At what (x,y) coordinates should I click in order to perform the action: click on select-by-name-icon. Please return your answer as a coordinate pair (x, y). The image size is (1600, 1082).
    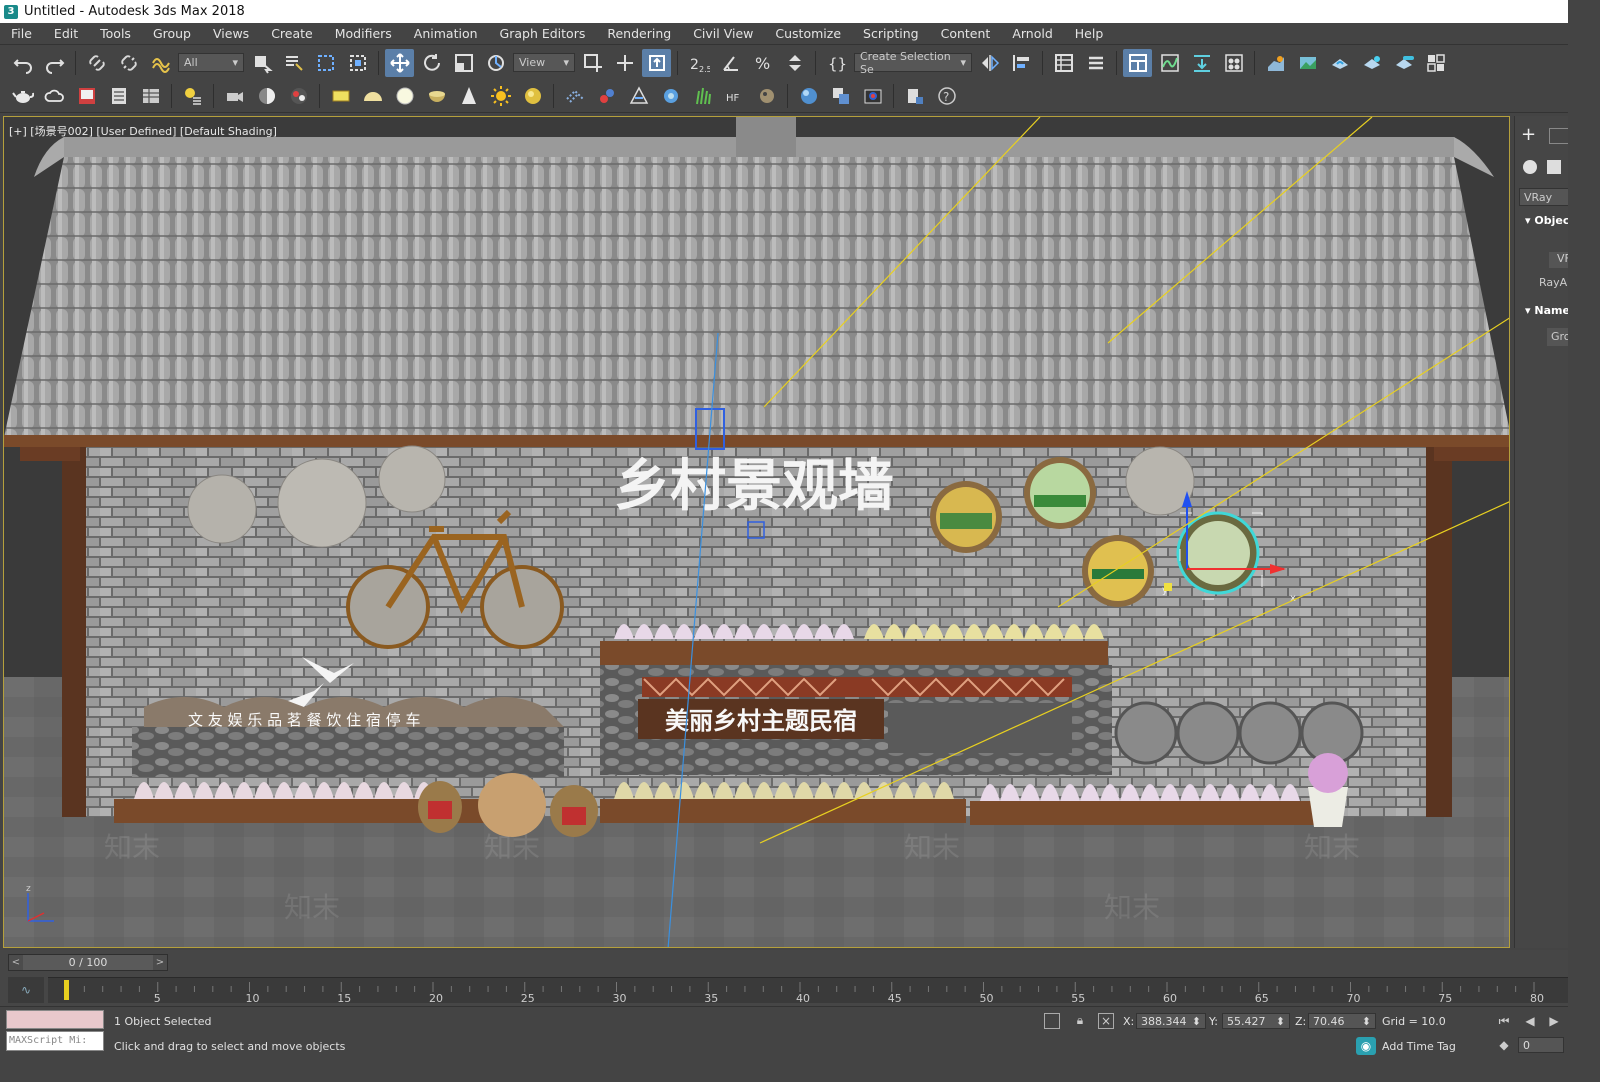
    Looking at the image, I should click on (293, 63).